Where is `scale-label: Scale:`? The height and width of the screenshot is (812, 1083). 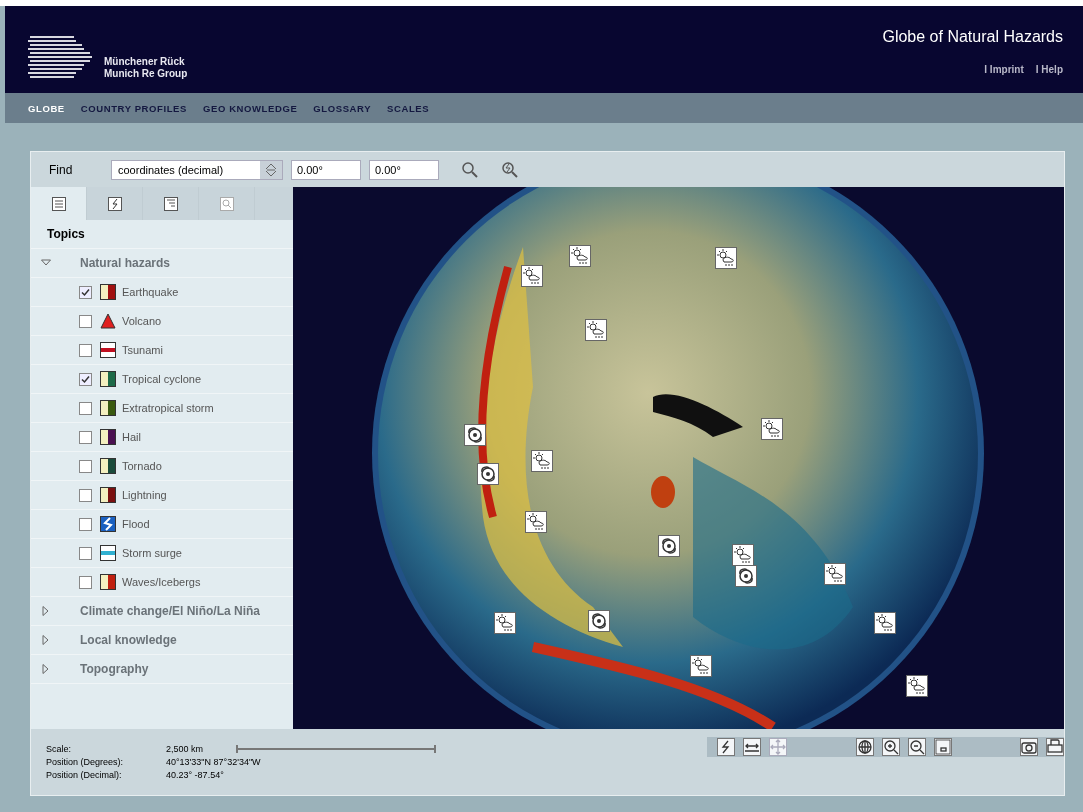 scale-label: Scale: is located at coordinates (59, 748).